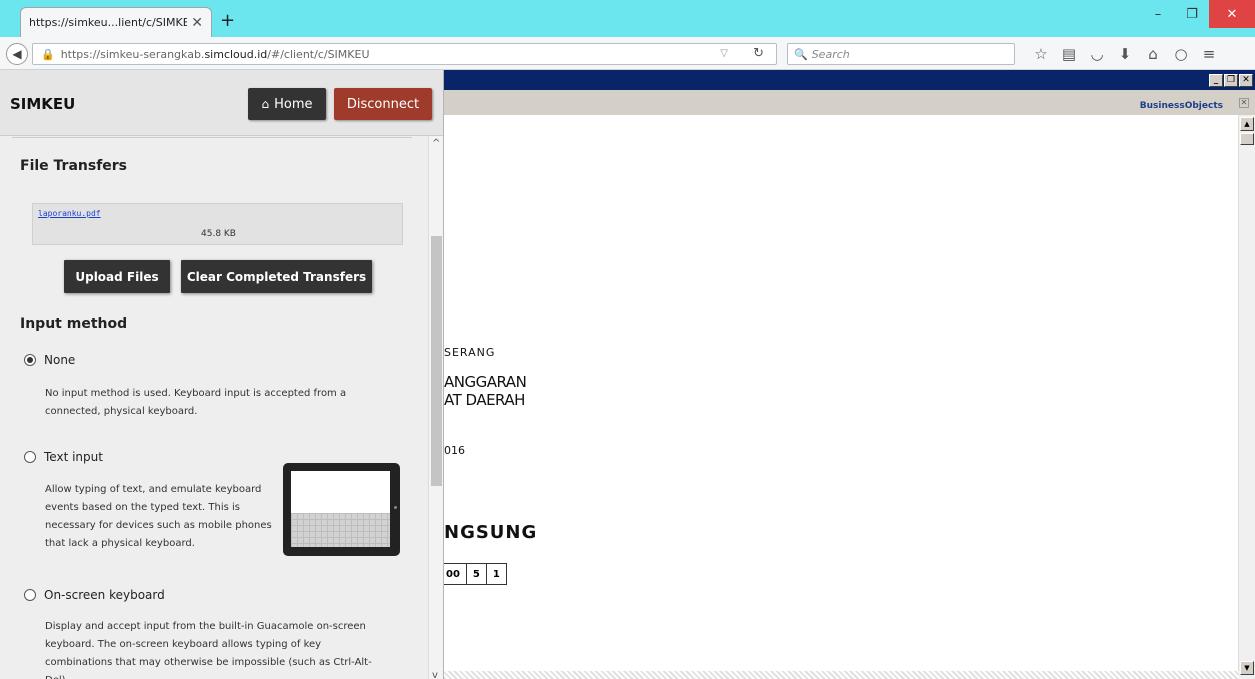 This screenshot has width=1255, height=679. I want to click on url-dropdown-icon: ▽, so click(724, 53).